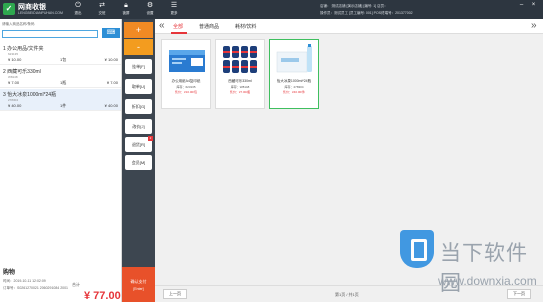 The image size is (543, 302). I want to click on watermark-shield-icon, so click(417, 249).